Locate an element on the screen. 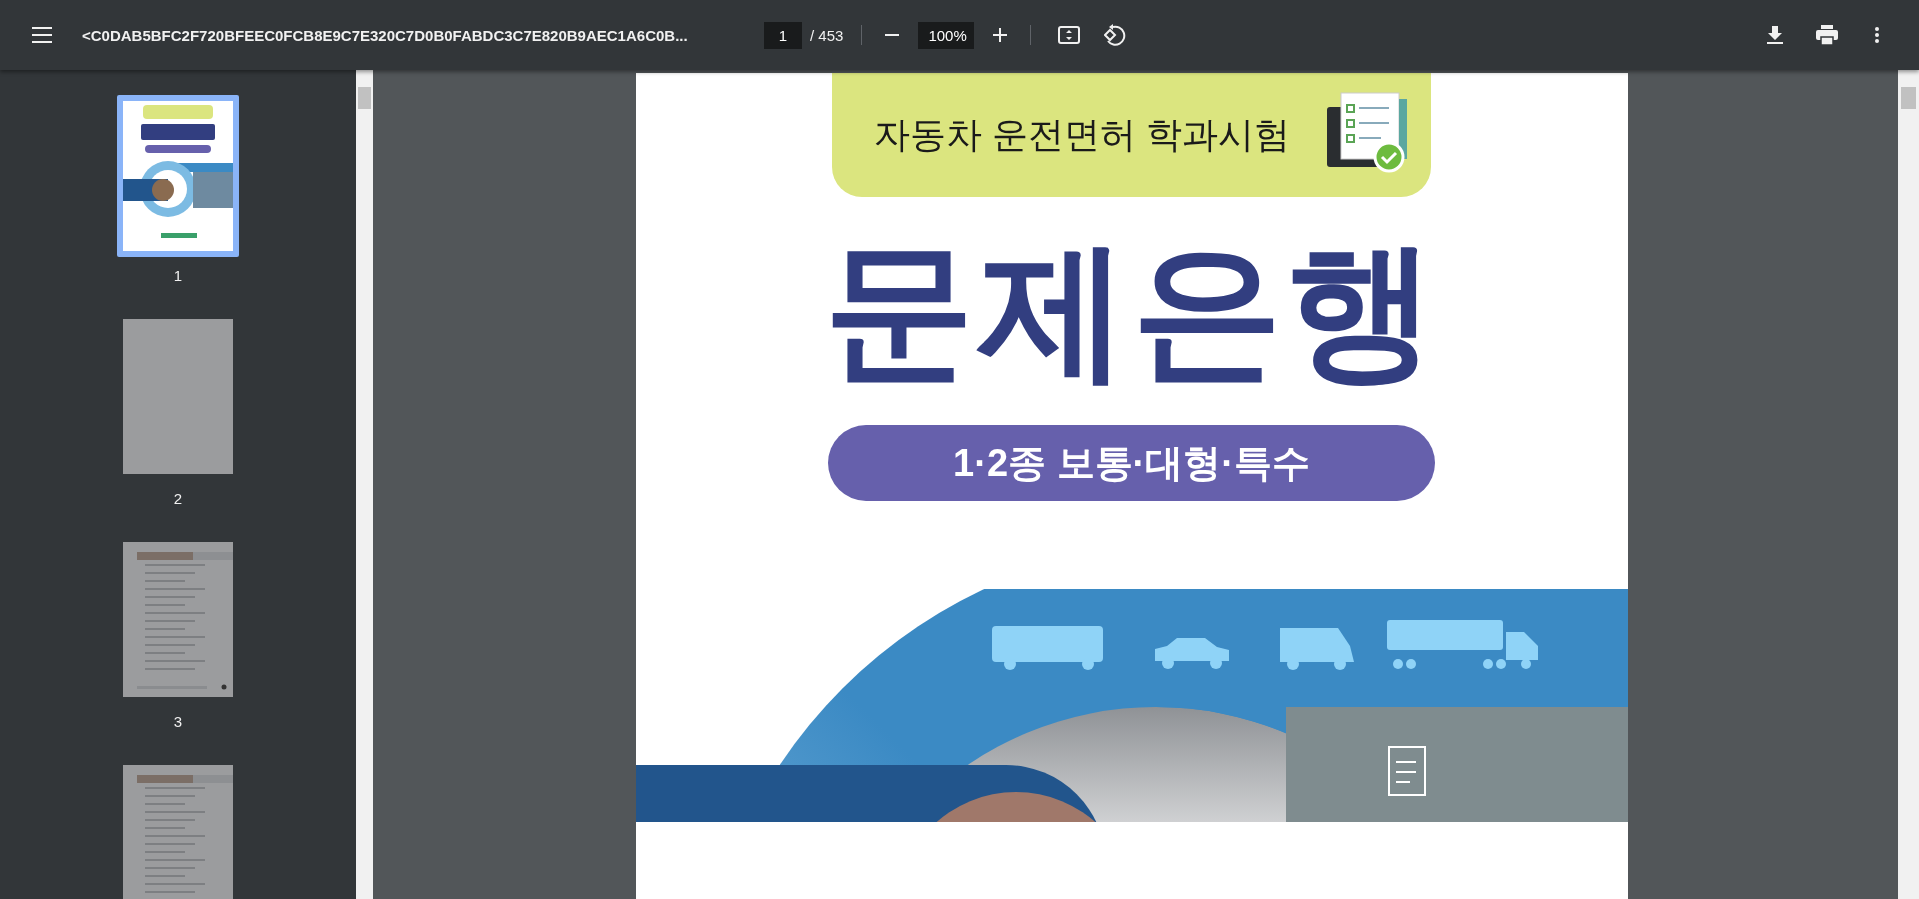 The height and width of the screenshot is (899, 1919). page-label: 3 is located at coordinates (178, 721).